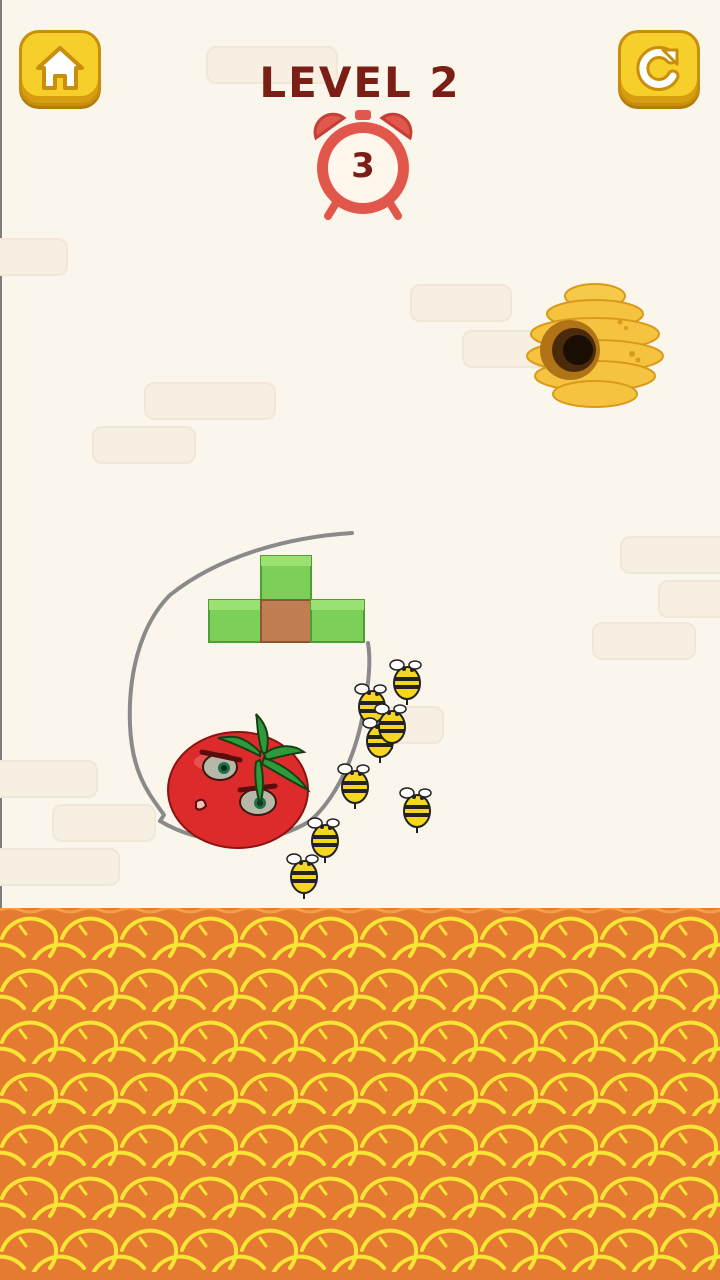 The width and height of the screenshot is (720, 1280). I want to click on block-group, so click(286, 599).